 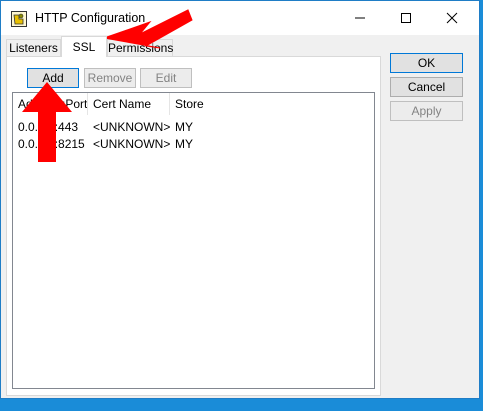 I want to click on desktop-background, so click(x=241, y=405).